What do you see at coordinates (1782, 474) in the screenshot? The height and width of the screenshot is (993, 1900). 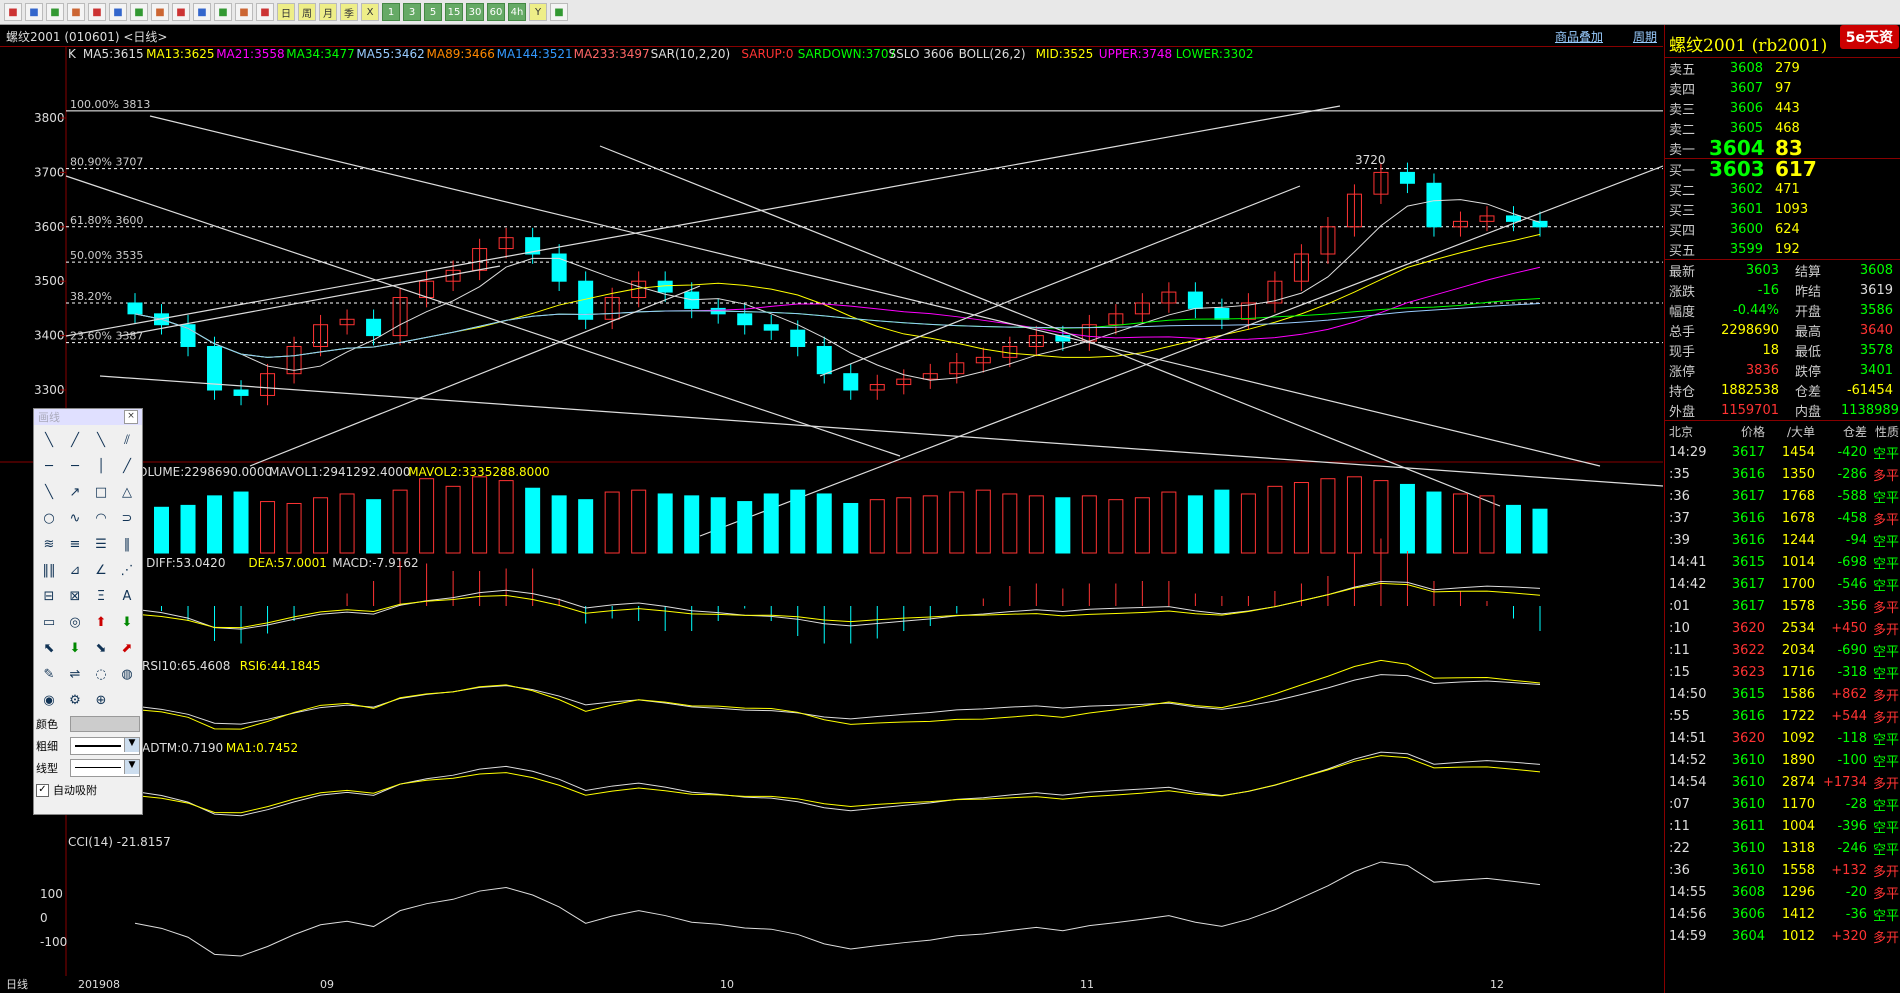 I see `tick-row: :35 3616 1350 -286 多平` at bounding box center [1782, 474].